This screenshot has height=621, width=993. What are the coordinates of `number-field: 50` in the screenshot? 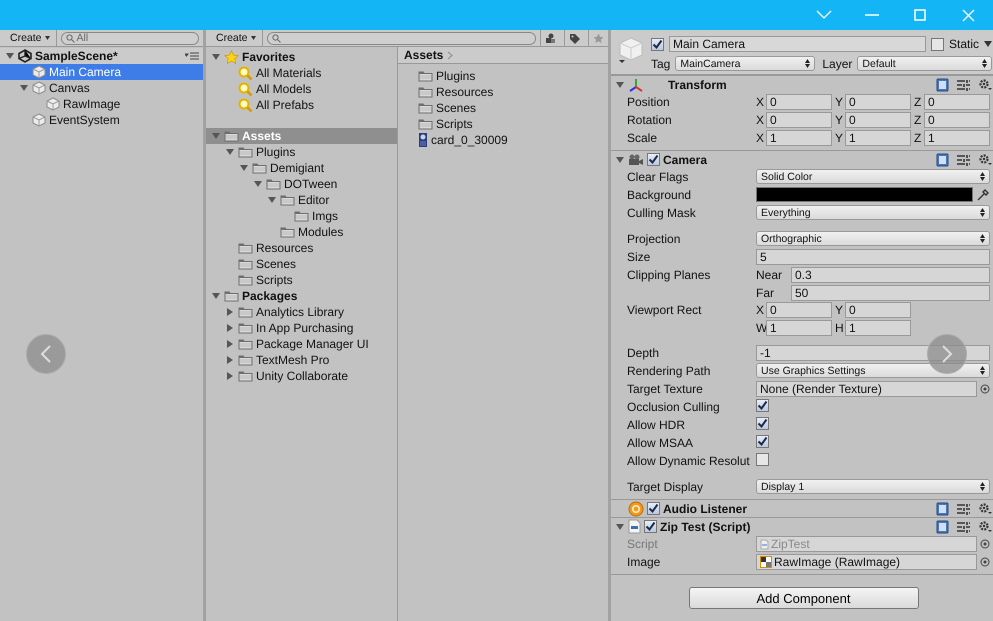 It's located at (890, 293).